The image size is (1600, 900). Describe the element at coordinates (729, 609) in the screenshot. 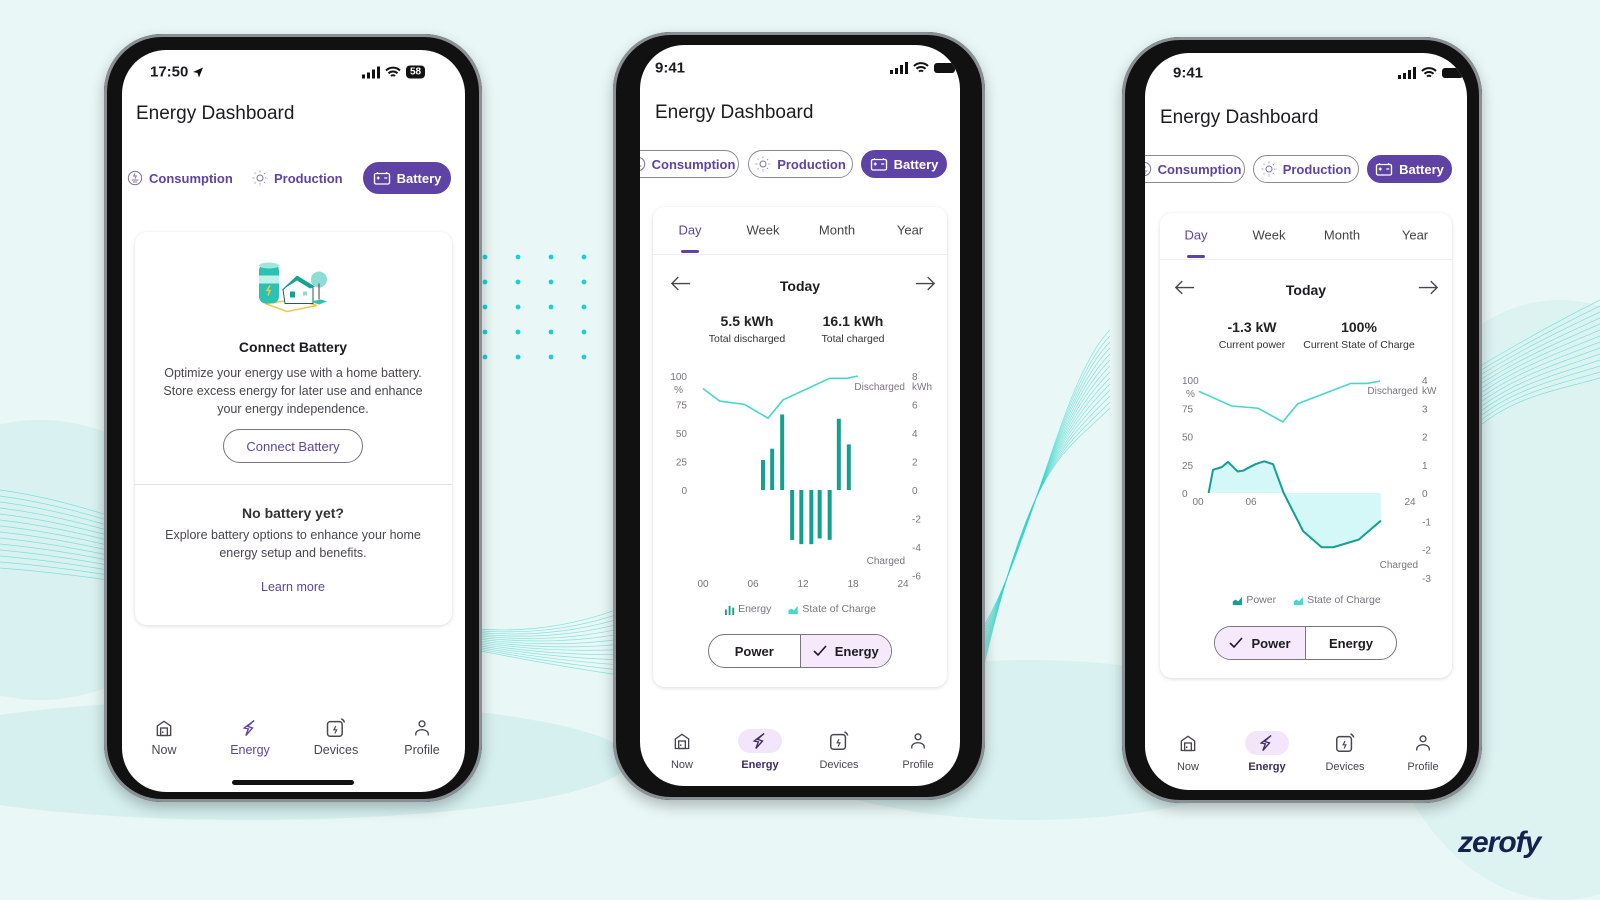

I see `chart-bar-legend-icon` at that location.